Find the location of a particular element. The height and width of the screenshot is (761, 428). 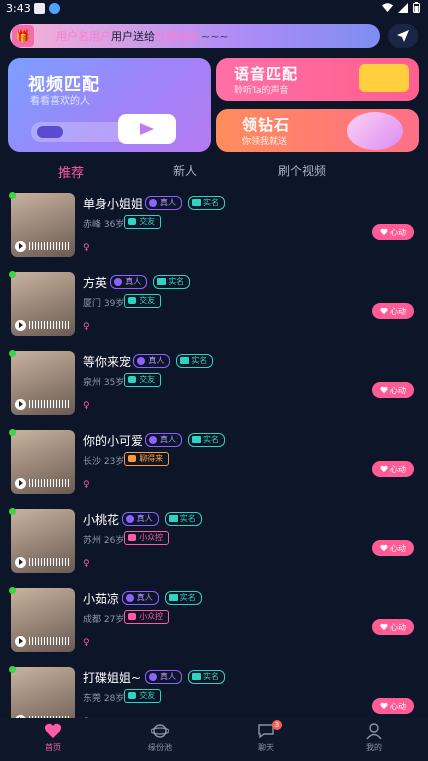

notice-receiver: 打碟姐姐 is located at coordinates (177, 36).